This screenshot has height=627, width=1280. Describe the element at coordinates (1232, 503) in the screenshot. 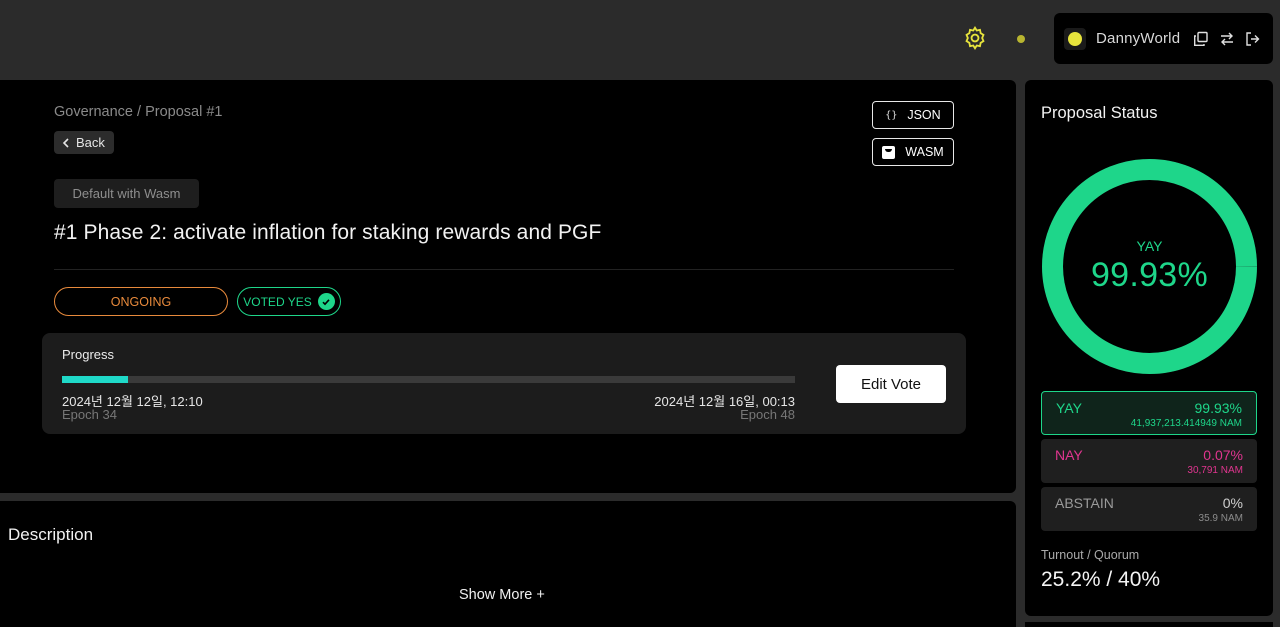

I see `vote-row-pct: 0%` at that location.